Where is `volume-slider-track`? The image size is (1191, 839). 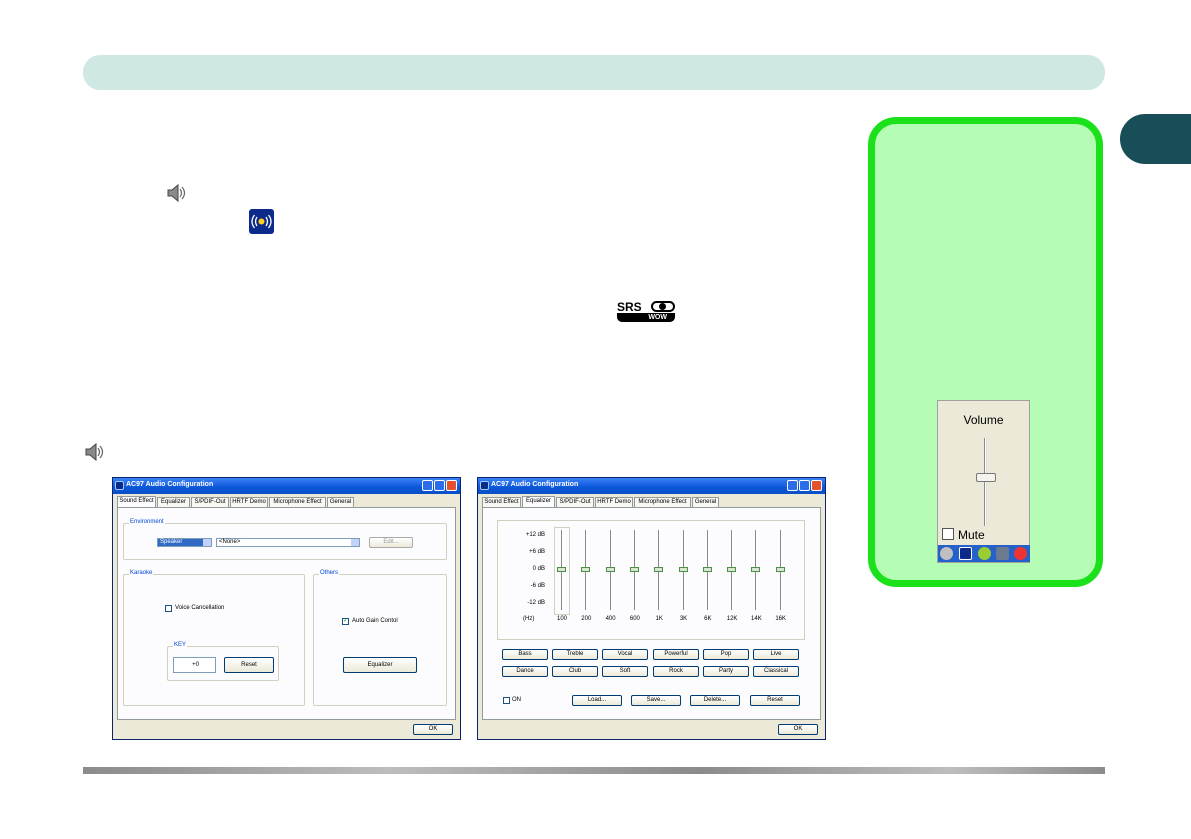
volume-slider-track is located at coordinates (985, 482).